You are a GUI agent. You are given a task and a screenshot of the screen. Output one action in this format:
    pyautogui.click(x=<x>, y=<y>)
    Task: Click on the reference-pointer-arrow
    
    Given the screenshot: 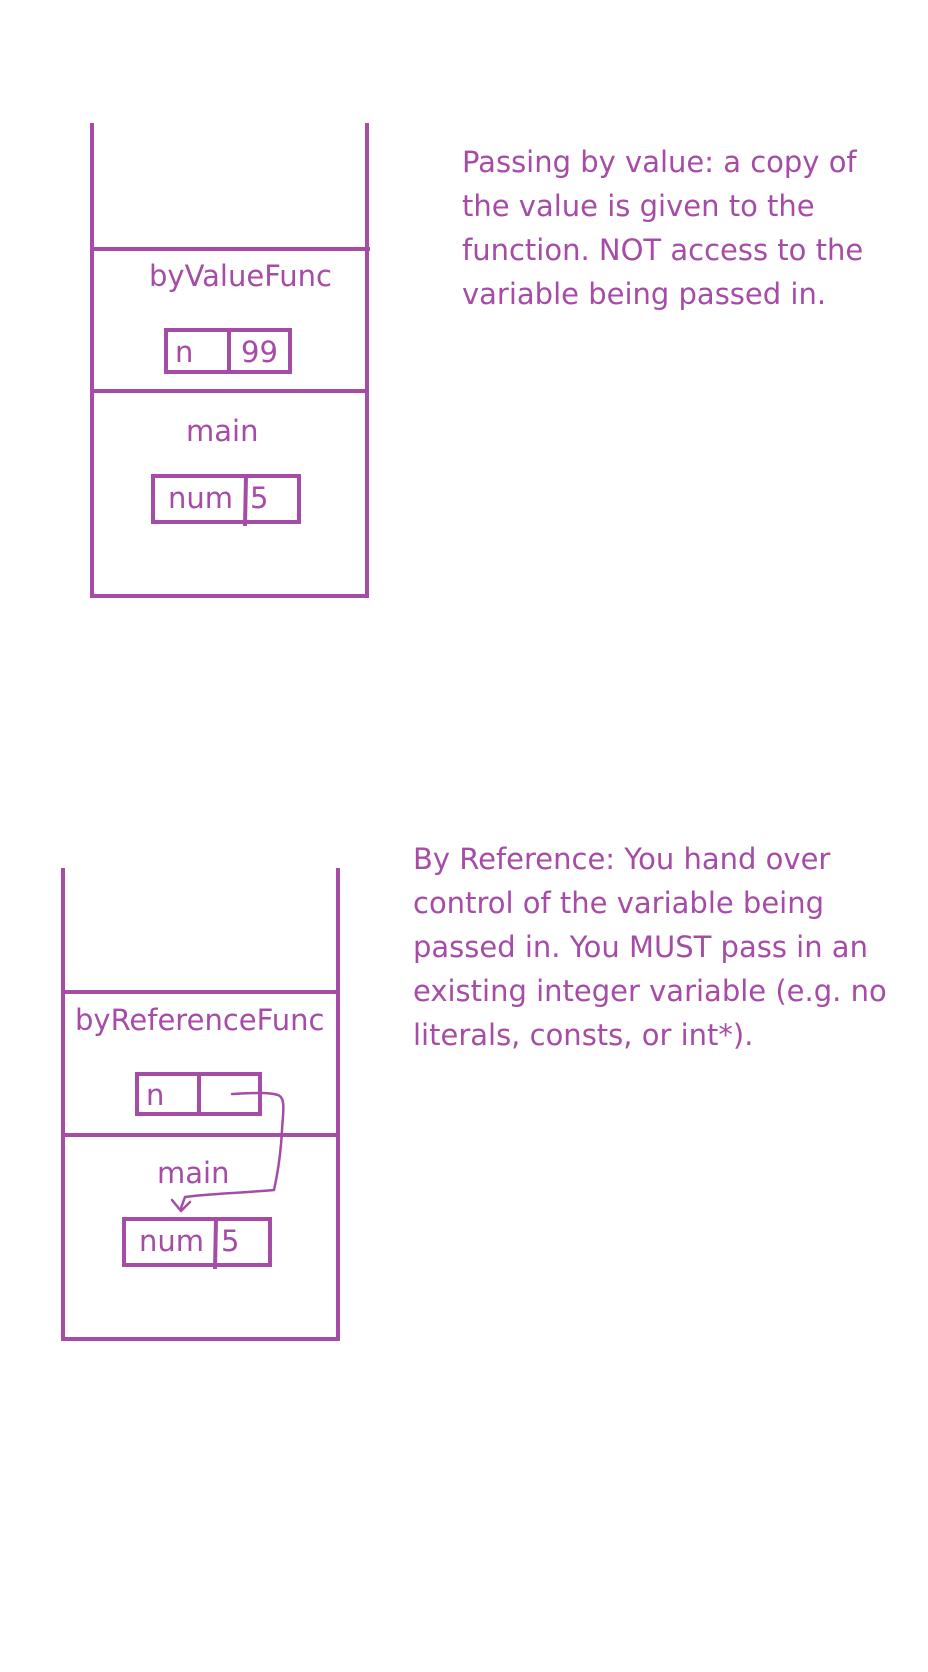 What is the action you would take?
    pyautogui.click(x=232, y=1150)
    